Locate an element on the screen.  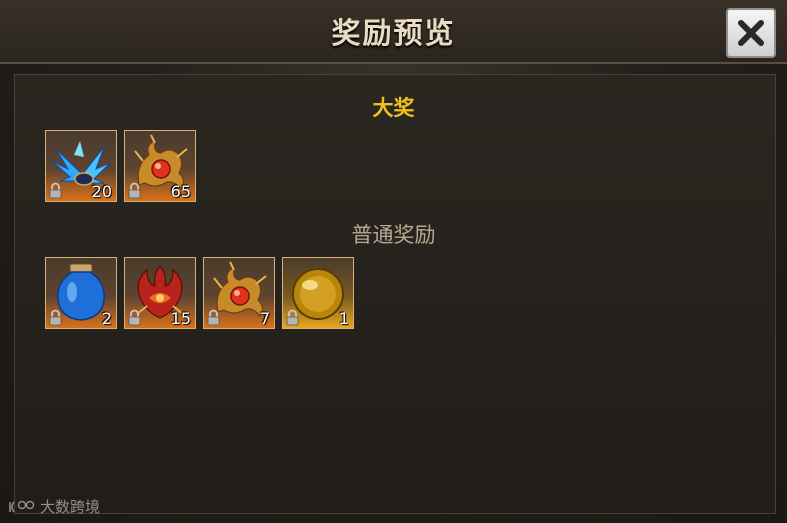
item-quantity: 2 is located at coordinates (106, 318).